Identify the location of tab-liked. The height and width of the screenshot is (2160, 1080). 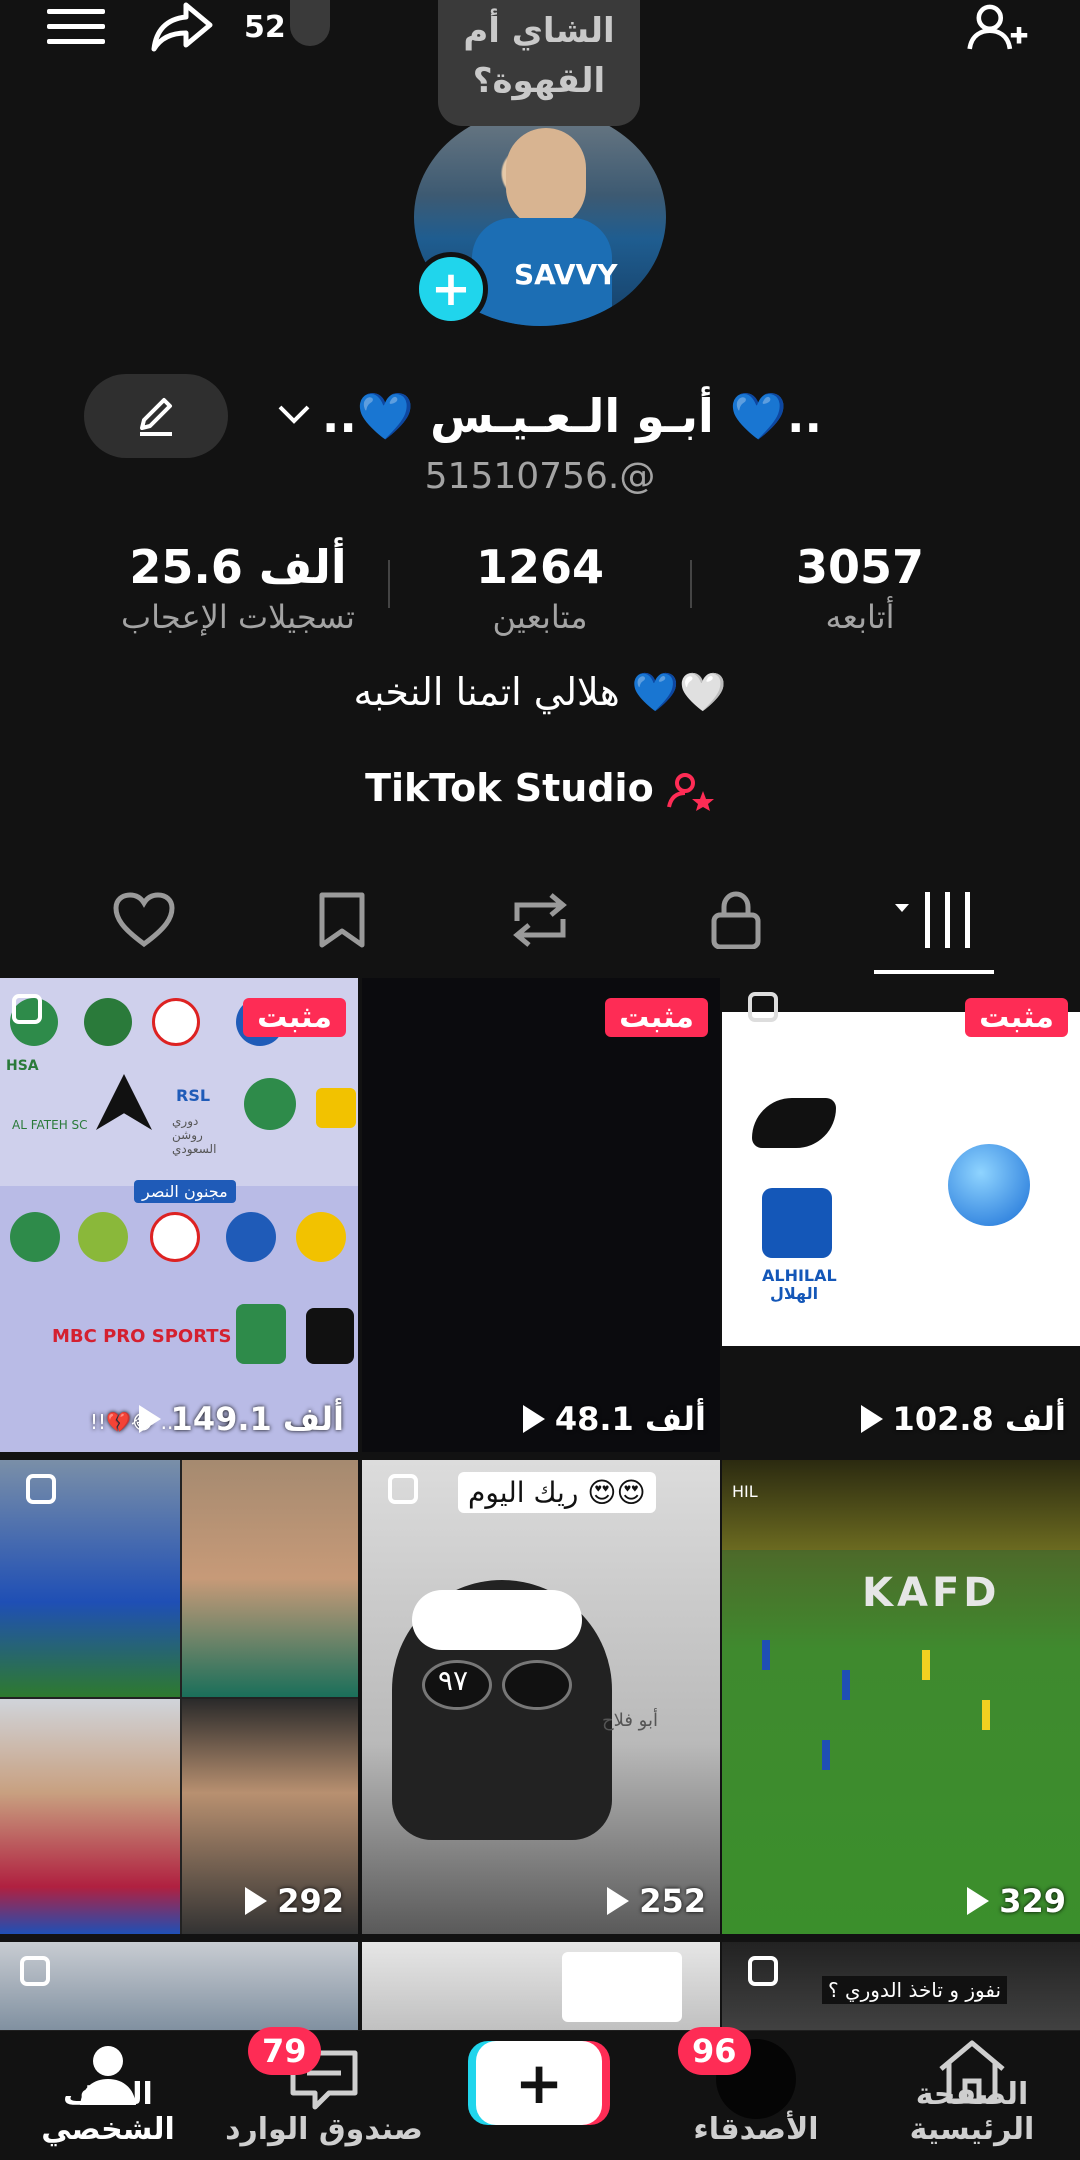
(144, 920).